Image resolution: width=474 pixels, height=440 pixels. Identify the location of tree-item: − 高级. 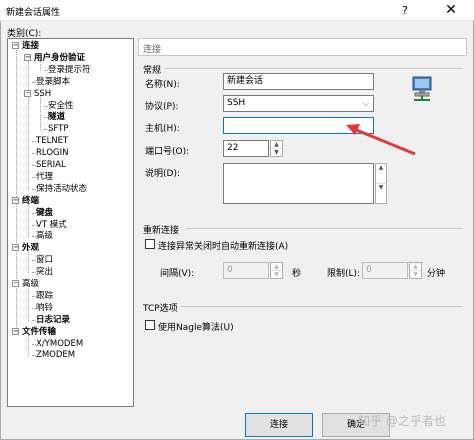
(25, 284).